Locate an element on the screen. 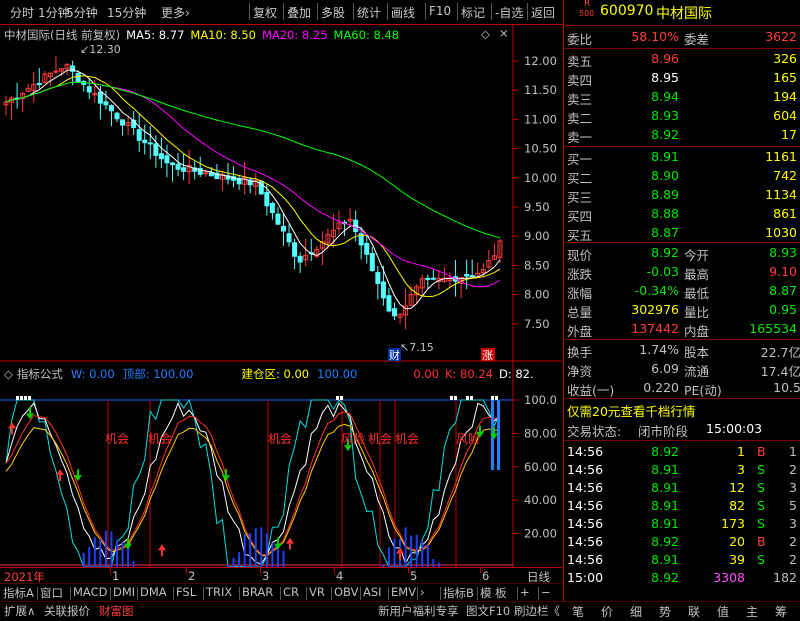 The image size is (800, 621). ask-price: 8.95 is located at coordinates (665, 77).